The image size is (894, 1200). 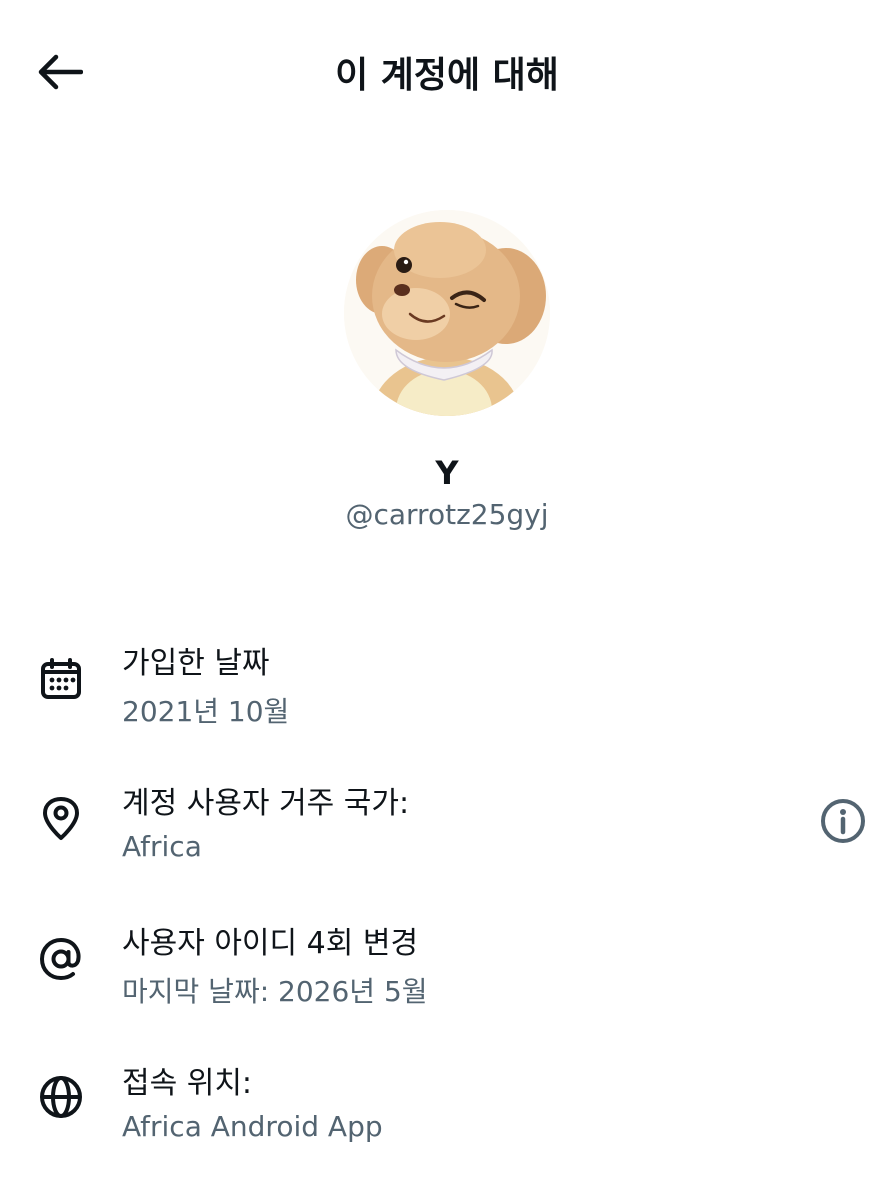 What do you see at coordinates (447, 75) in the screenshot?
I see `page-title: 이 계정에 대해` at bounding box center [447, 75].